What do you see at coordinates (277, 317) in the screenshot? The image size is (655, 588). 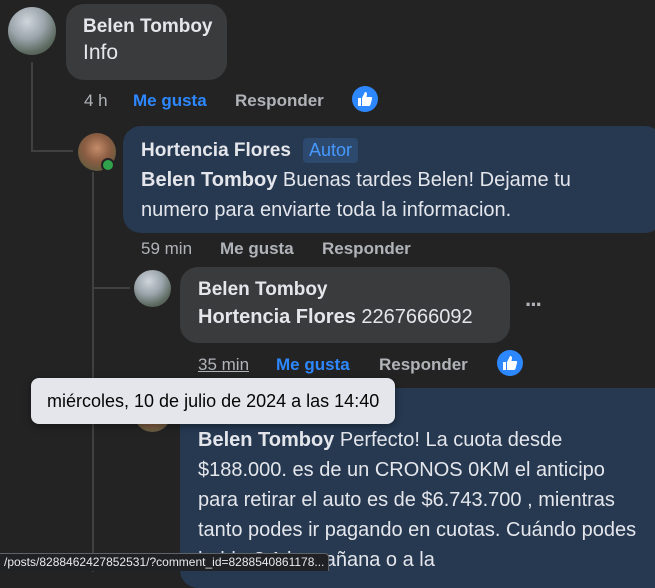 I see `mention-link: Hortencia Flores` at bounding box center [277, 317].